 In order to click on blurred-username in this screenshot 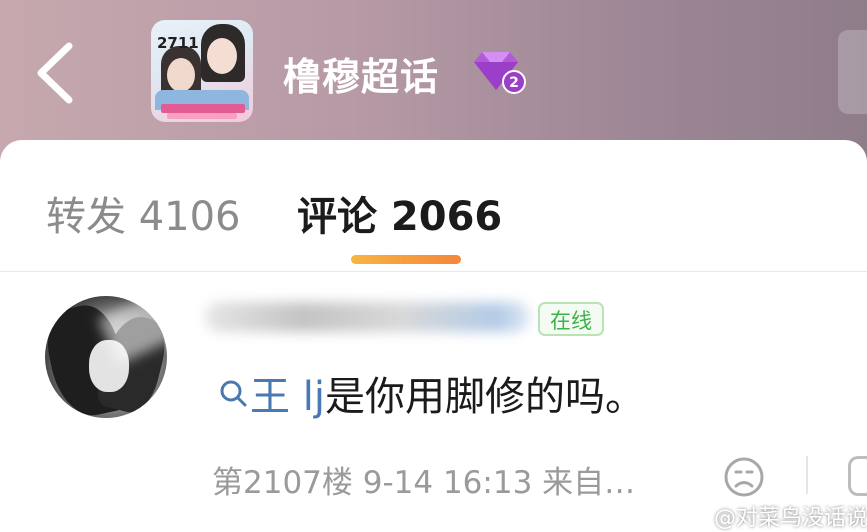, I will do `click(367, 317)`.